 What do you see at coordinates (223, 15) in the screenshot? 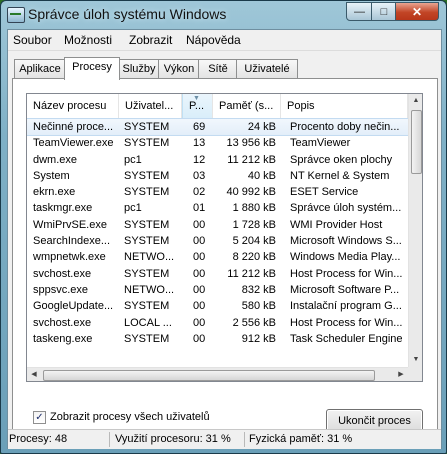
I see `title-bar: Správce úloh systému Windows — □ ✕` at bounding box center [223, 15].